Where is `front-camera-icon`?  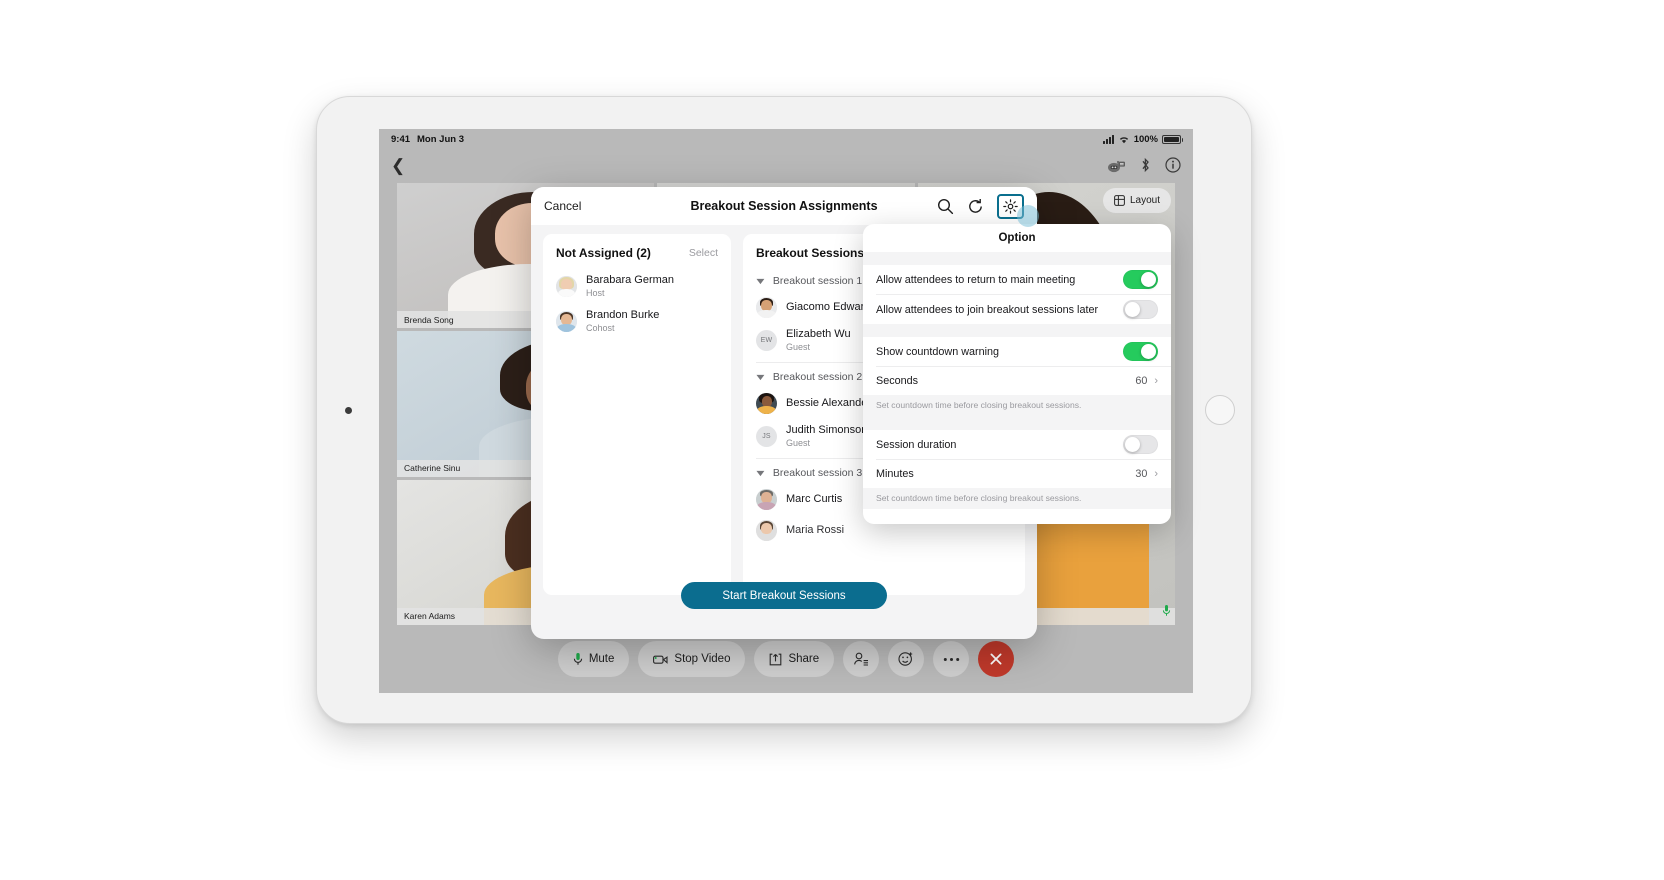 front-camera-icon is located at coordinates (348, 410).